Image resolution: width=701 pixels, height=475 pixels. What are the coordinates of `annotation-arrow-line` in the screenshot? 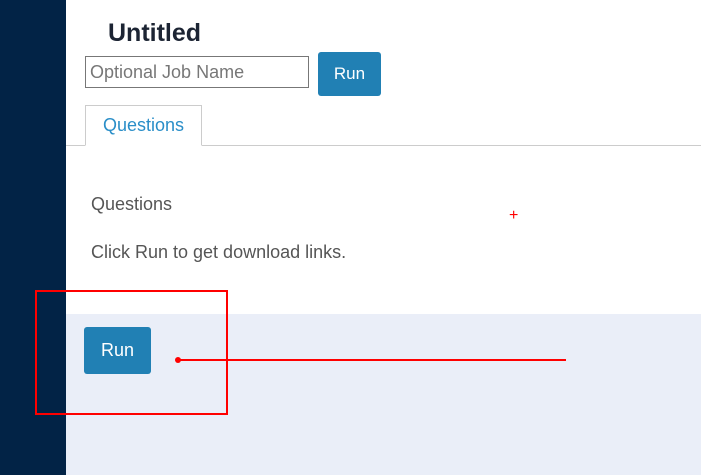 It's located at (372, 360).